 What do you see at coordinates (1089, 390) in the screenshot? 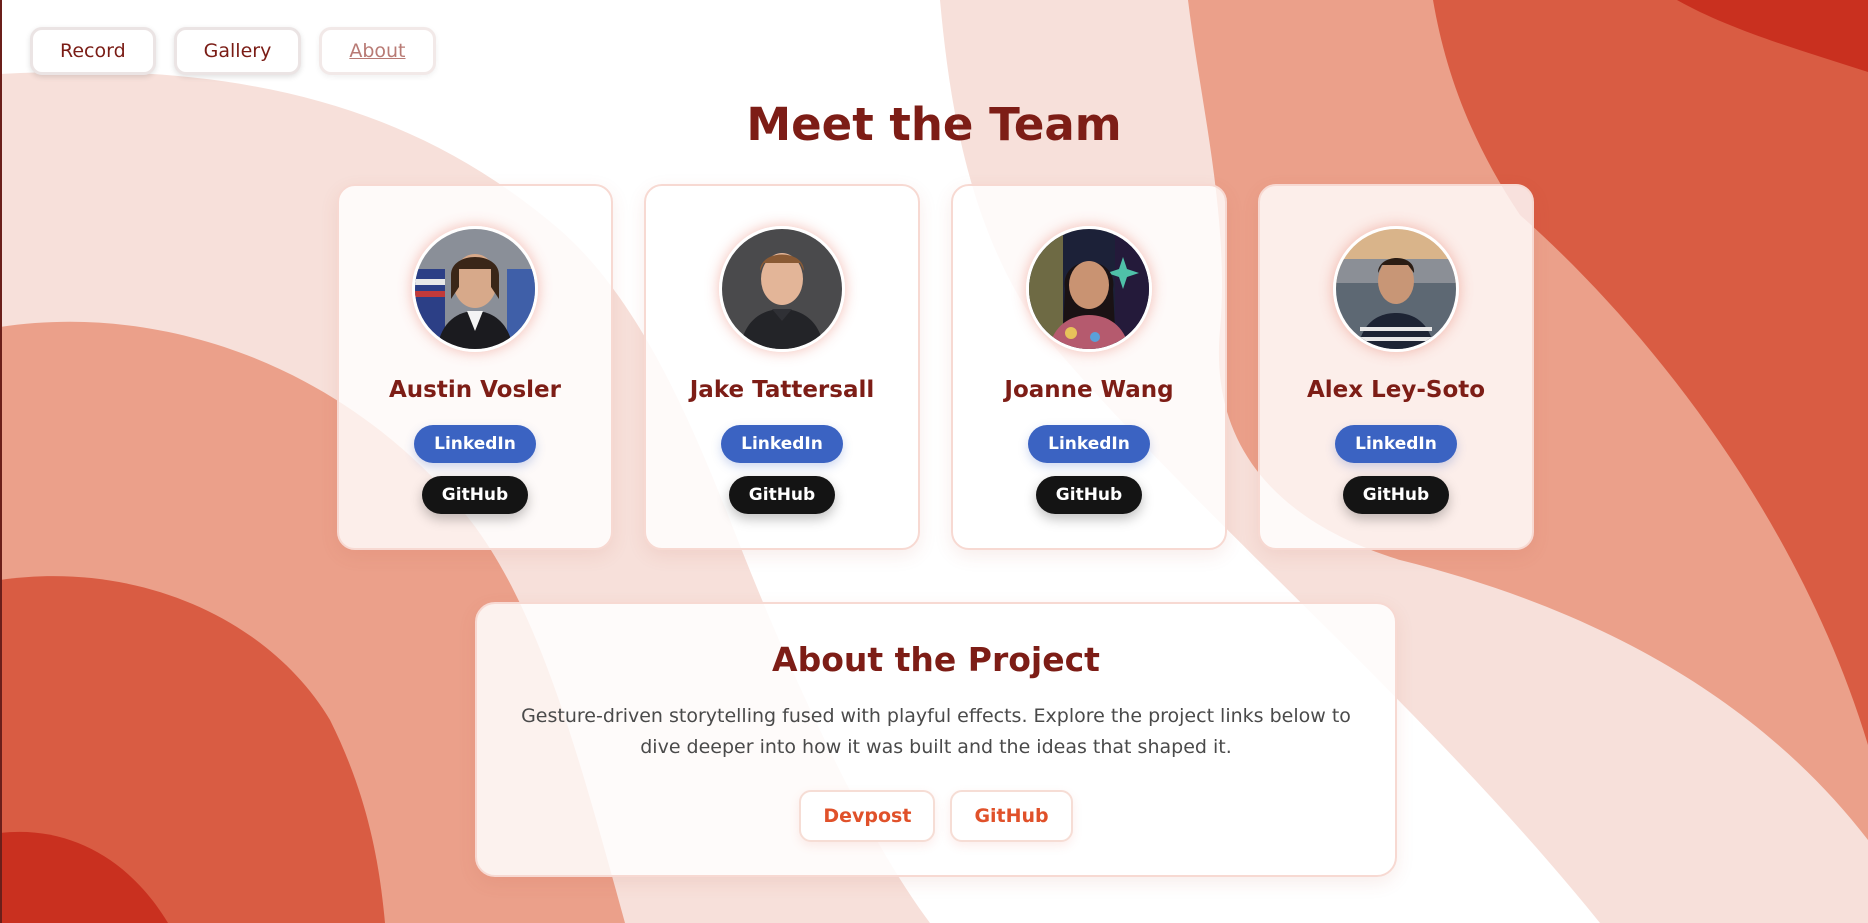
I see `member-name: Joanne Wang` at bounding box center [1089, 390].